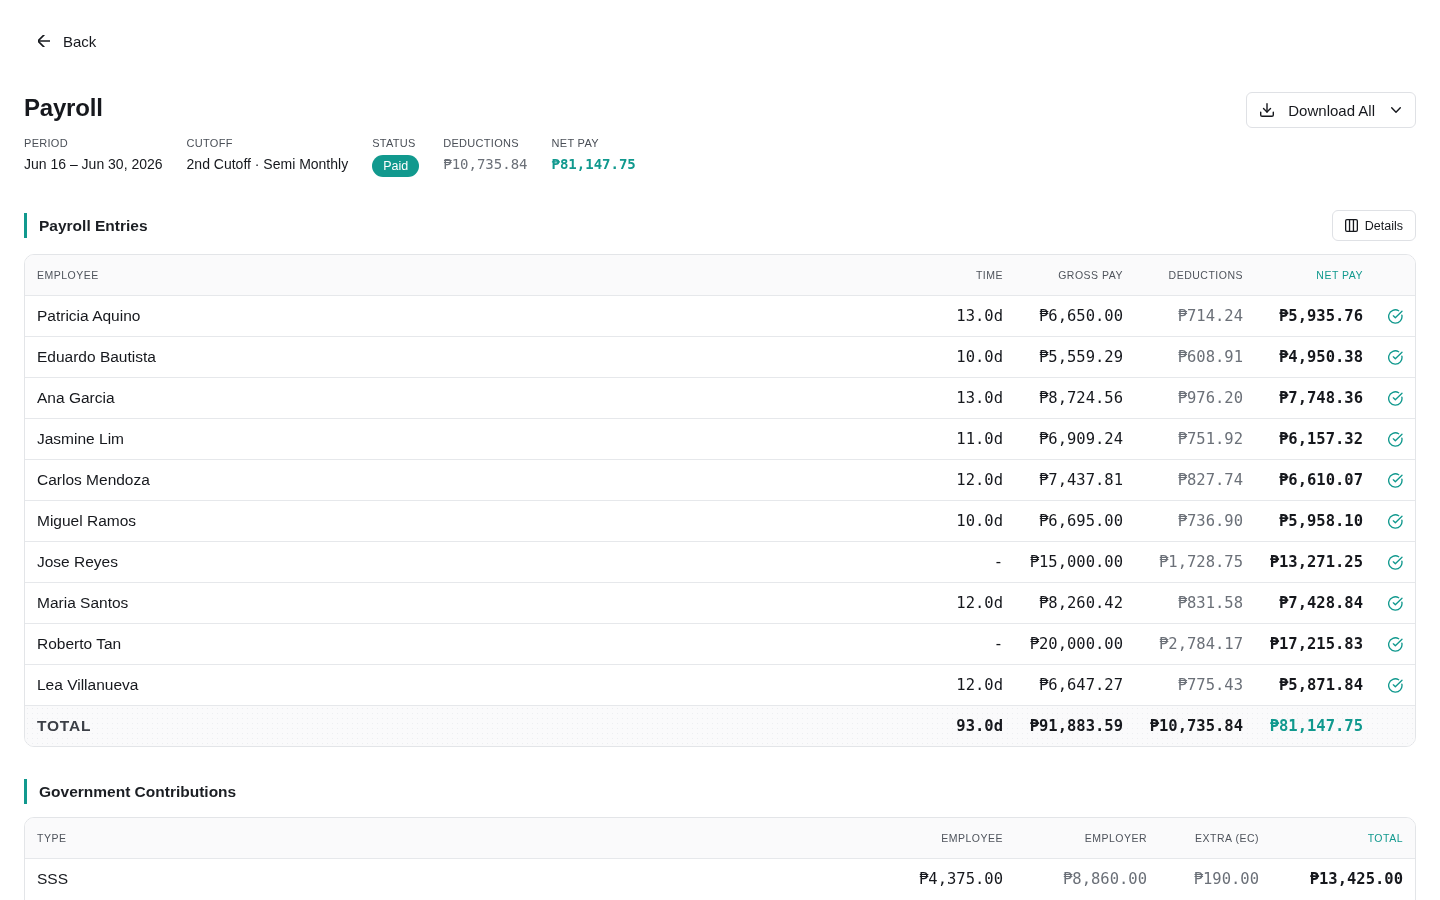 This screenshot has width=1440, height=900. Describe the element at coordinates (1321, 603) in the screenshot. I see `table-cell: ₱7,428.84` at that location.